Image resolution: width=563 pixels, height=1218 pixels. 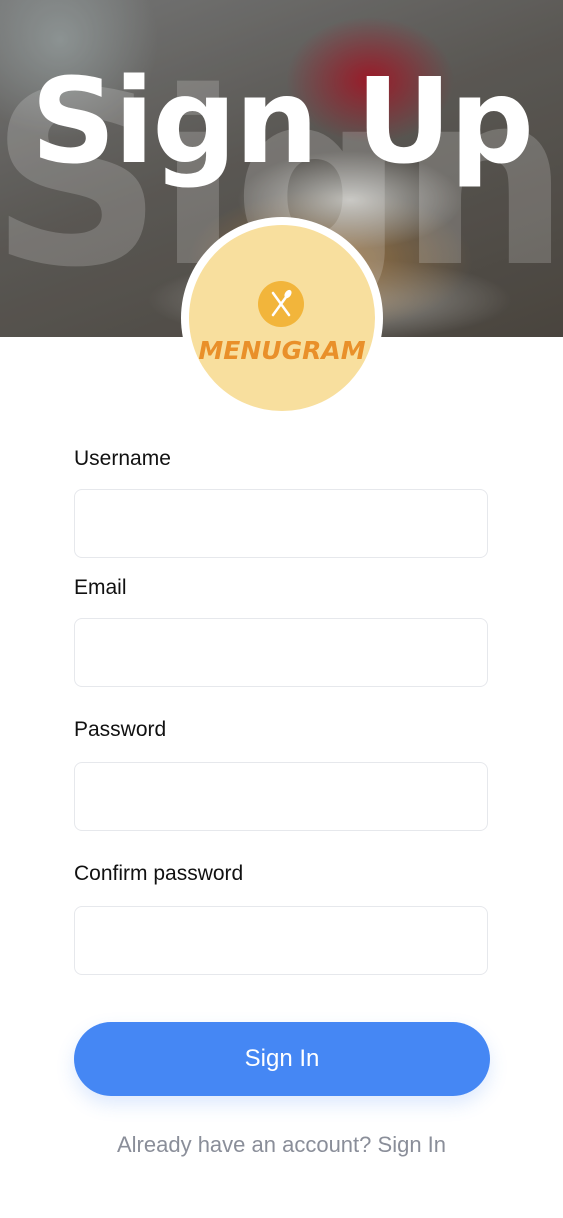 What do you see at coordinates (122, 458) in the screenshot?
I see `username-label: Username` at bounding box center [122, 458].